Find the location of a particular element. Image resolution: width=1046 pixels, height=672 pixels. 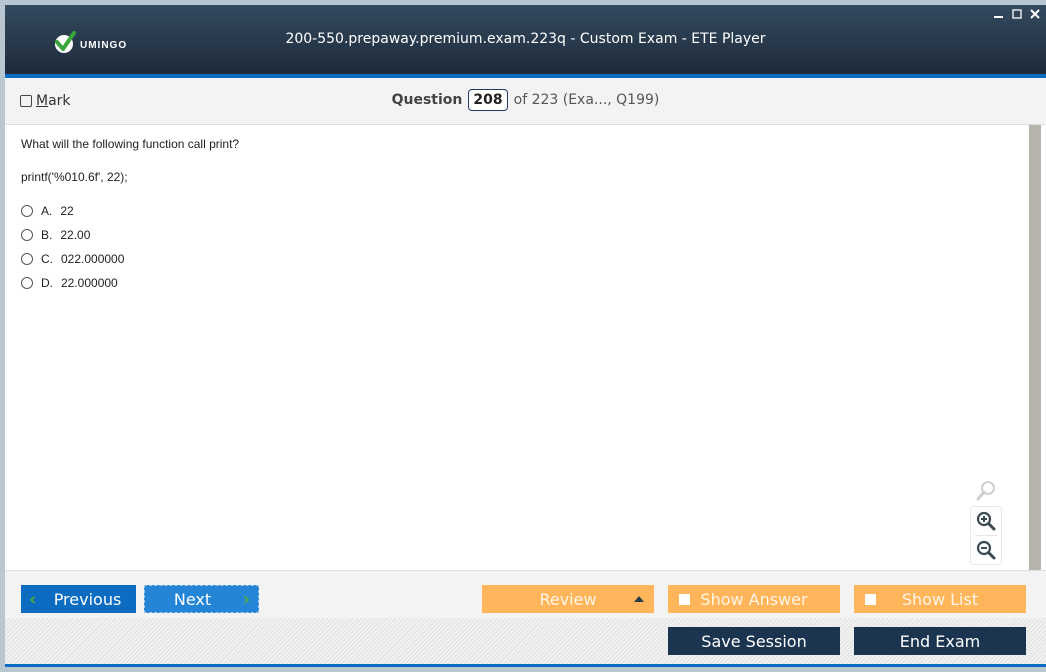

question-bar: Mark Question 208 of 223 (Exa..., Q199) is located at coordinates (525, 101).